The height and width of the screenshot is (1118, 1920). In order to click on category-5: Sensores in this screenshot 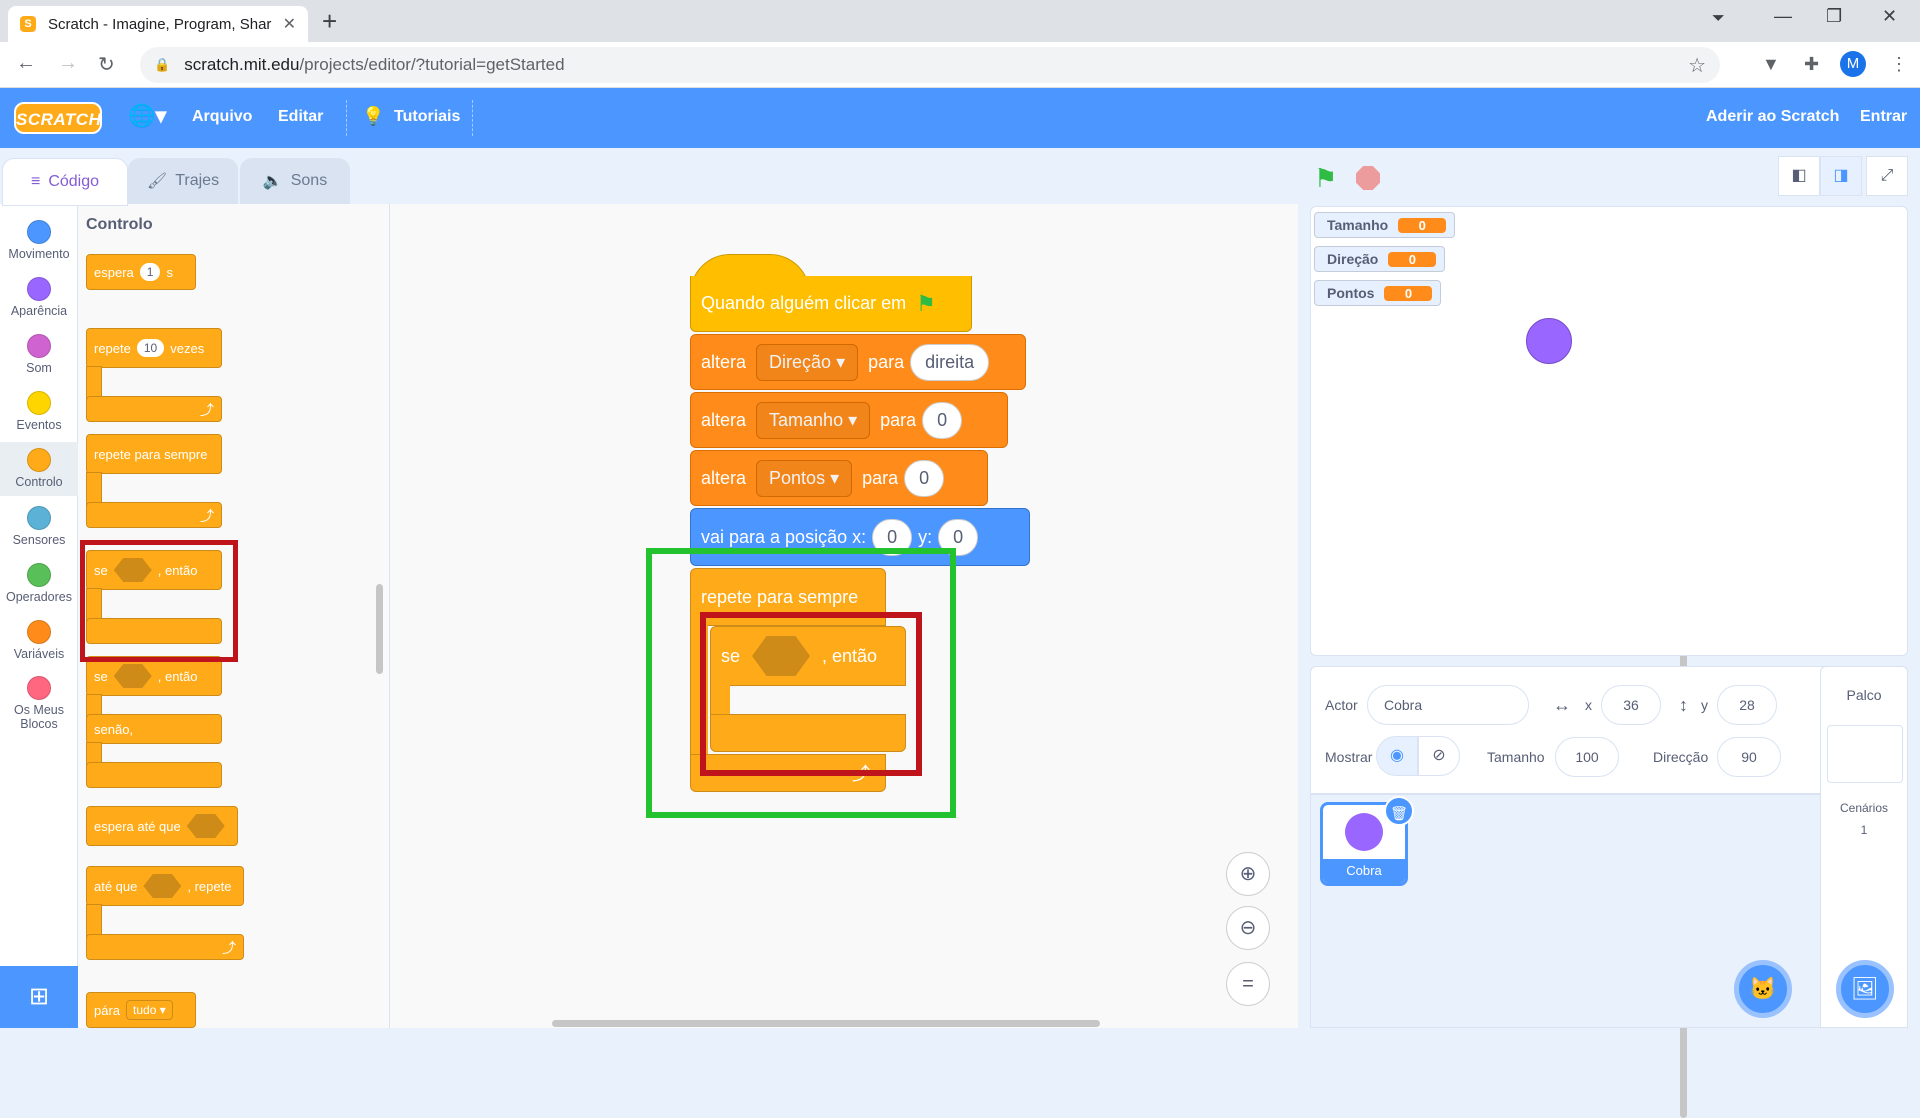, I will do `click(39, 527)`.